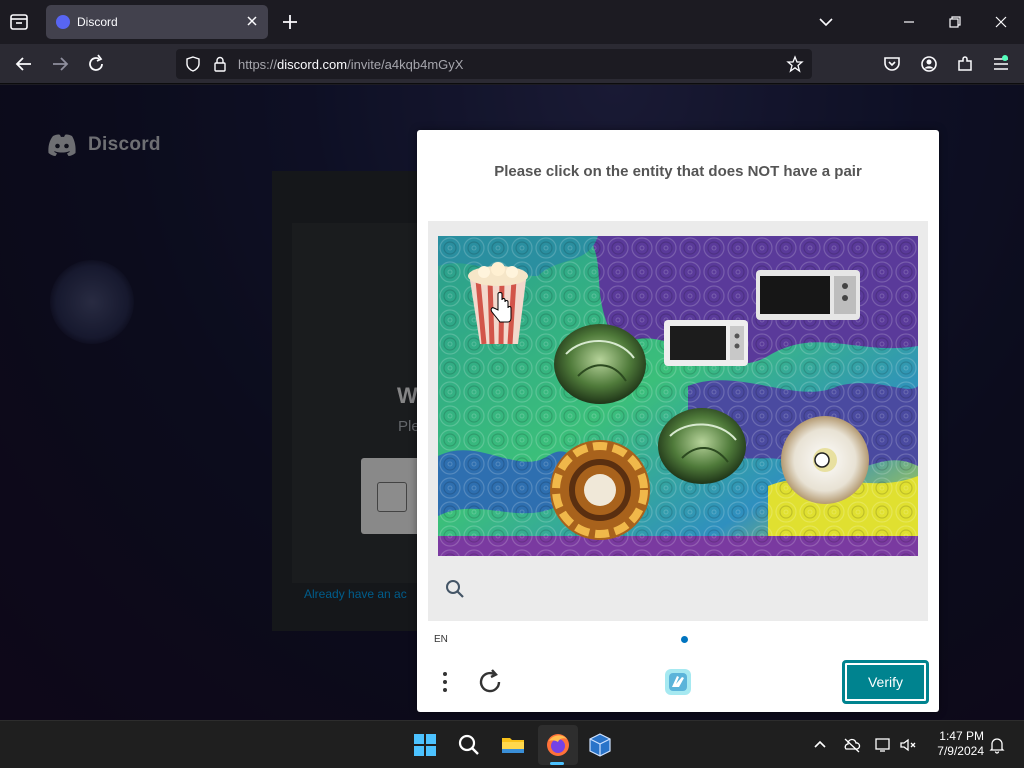  What do you see at coordinates (960, 751) in the screenshot?
I see `clock-date: 7/9/2024` at bounding box center [960, 751].